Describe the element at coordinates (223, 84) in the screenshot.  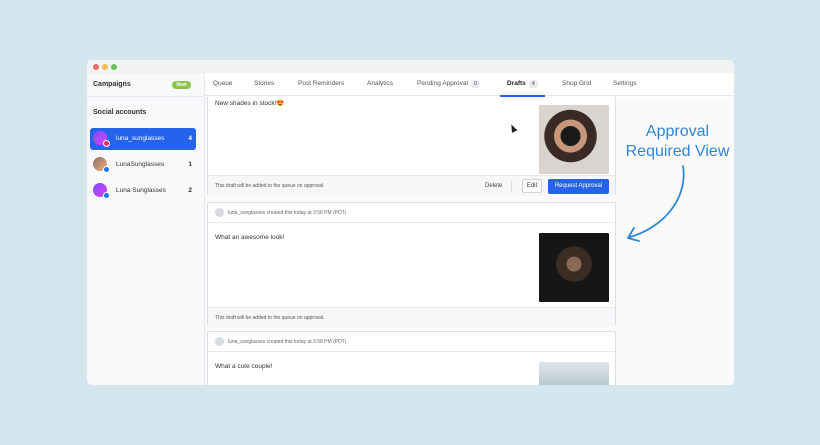
I see `tab-queue: Queue` at that location.